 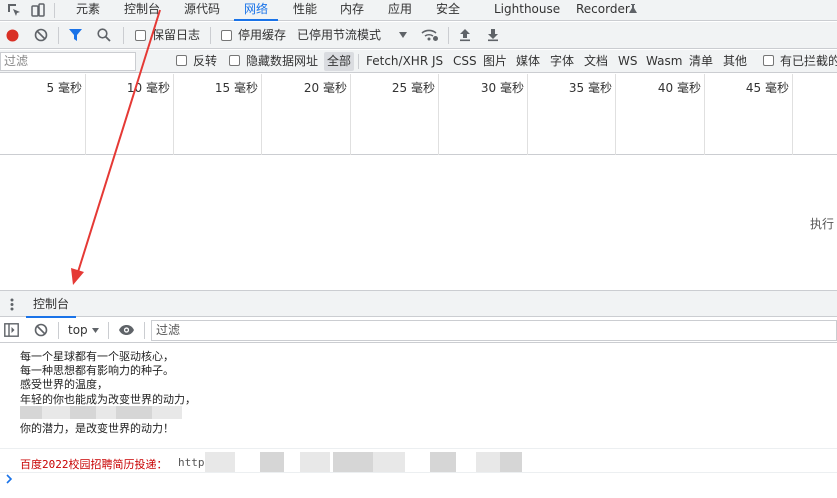 I want to click on flask-icon, so click(x=633, y=9).